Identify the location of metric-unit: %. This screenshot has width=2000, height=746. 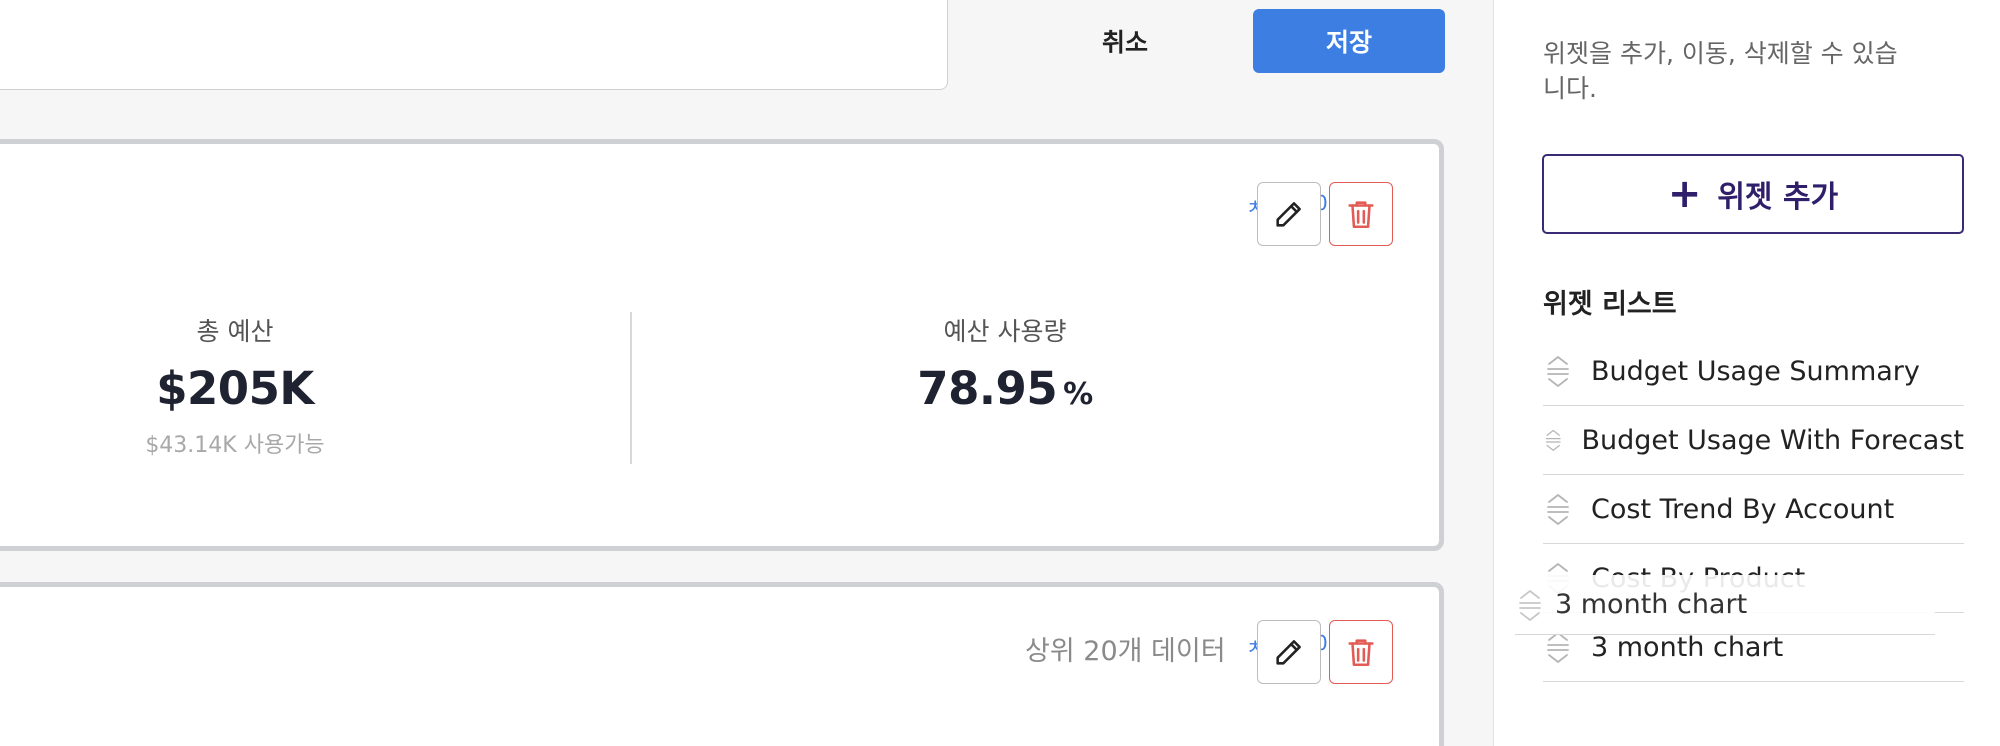
(1078, 394).